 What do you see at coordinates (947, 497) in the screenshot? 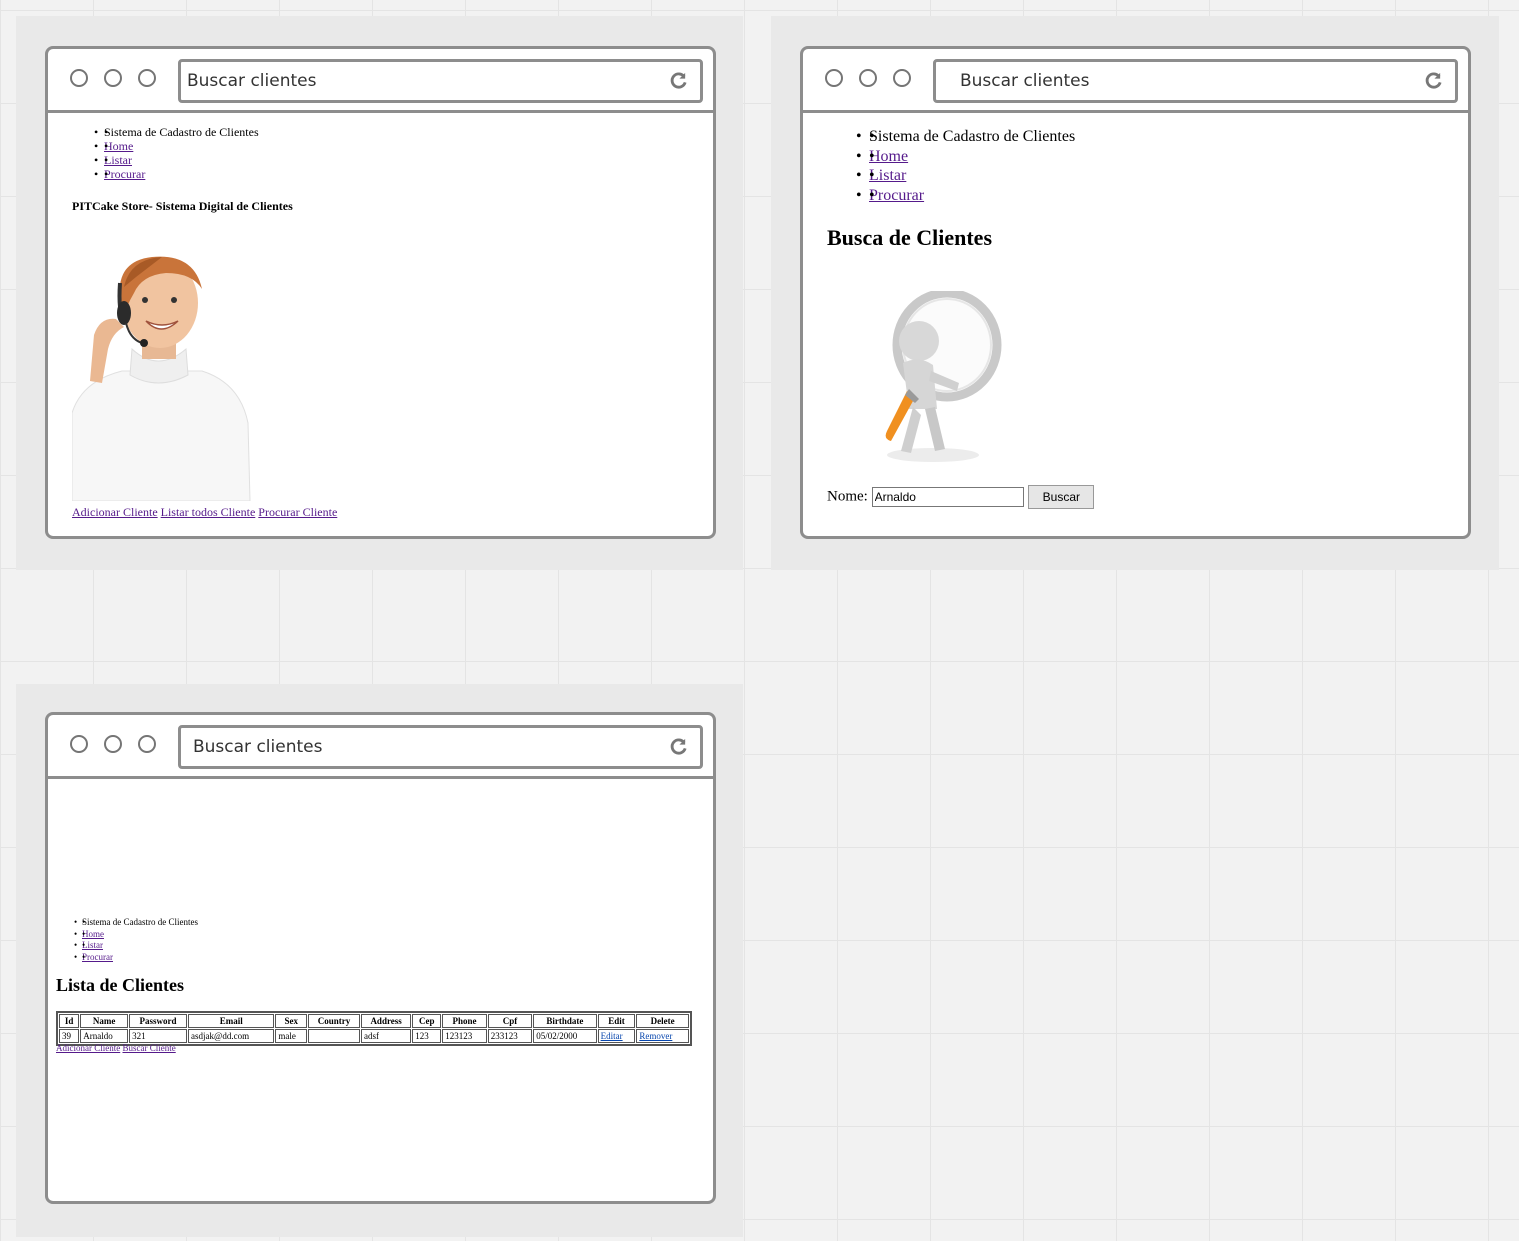
I see `name-input` at bounding box center [947, 497].